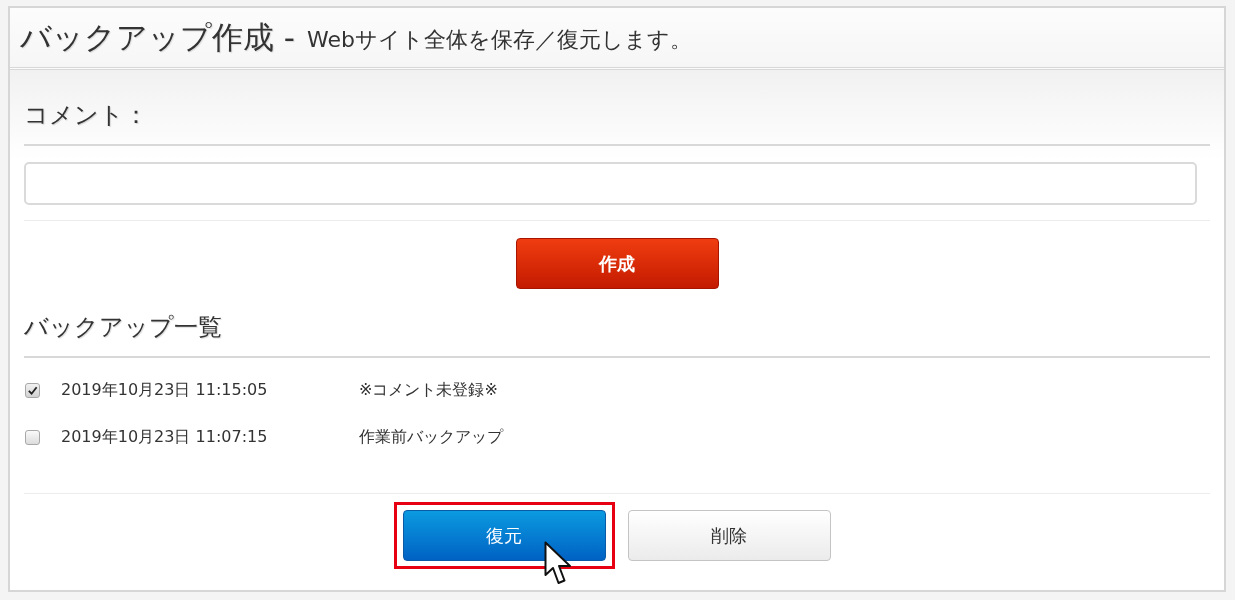 The height and width of the screenshot is (600, 1235). What do you see at coordinates (729, 535) in the screenshot?
I see `delete-button: 削除` at bounding box center [729, 535].